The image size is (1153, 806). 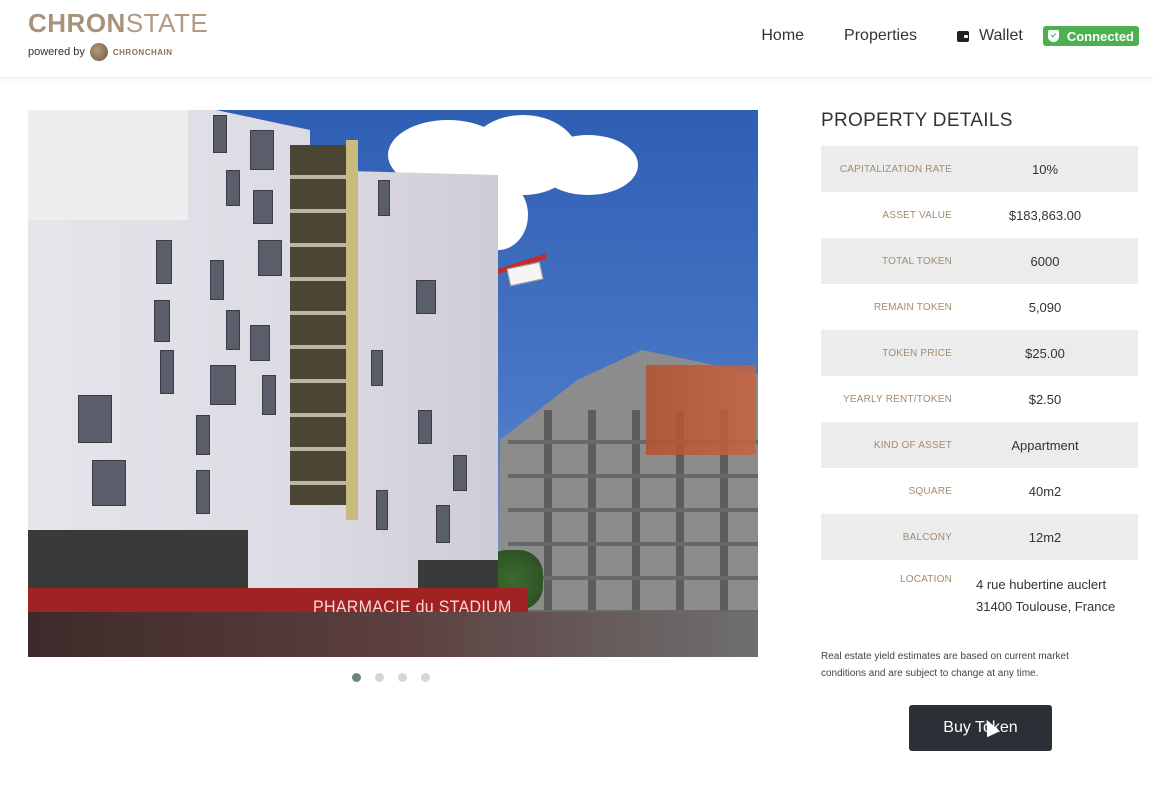 What do you see at coordinates (1045, 215) in the screenshot?
I see `detail-value: $183,863.00` at bounding box center [1045, 215].